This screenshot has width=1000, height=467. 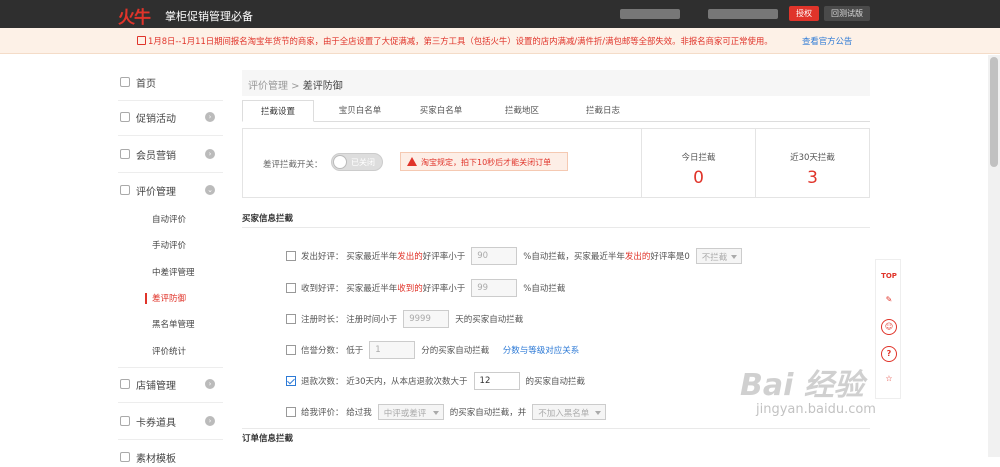 What do you see at coordinates (541, 350) in the screenshot?
I see `score-level-link: 分数与等级对应关系` at bounding box center [541, 350].